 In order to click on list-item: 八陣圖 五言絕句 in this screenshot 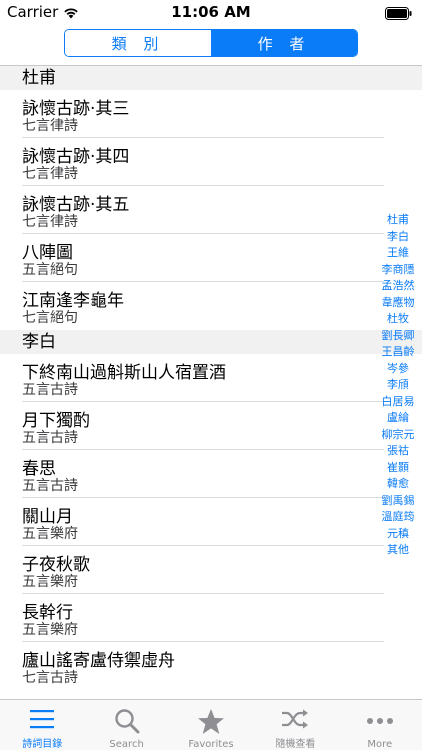, I will do `click(211, 258)`.